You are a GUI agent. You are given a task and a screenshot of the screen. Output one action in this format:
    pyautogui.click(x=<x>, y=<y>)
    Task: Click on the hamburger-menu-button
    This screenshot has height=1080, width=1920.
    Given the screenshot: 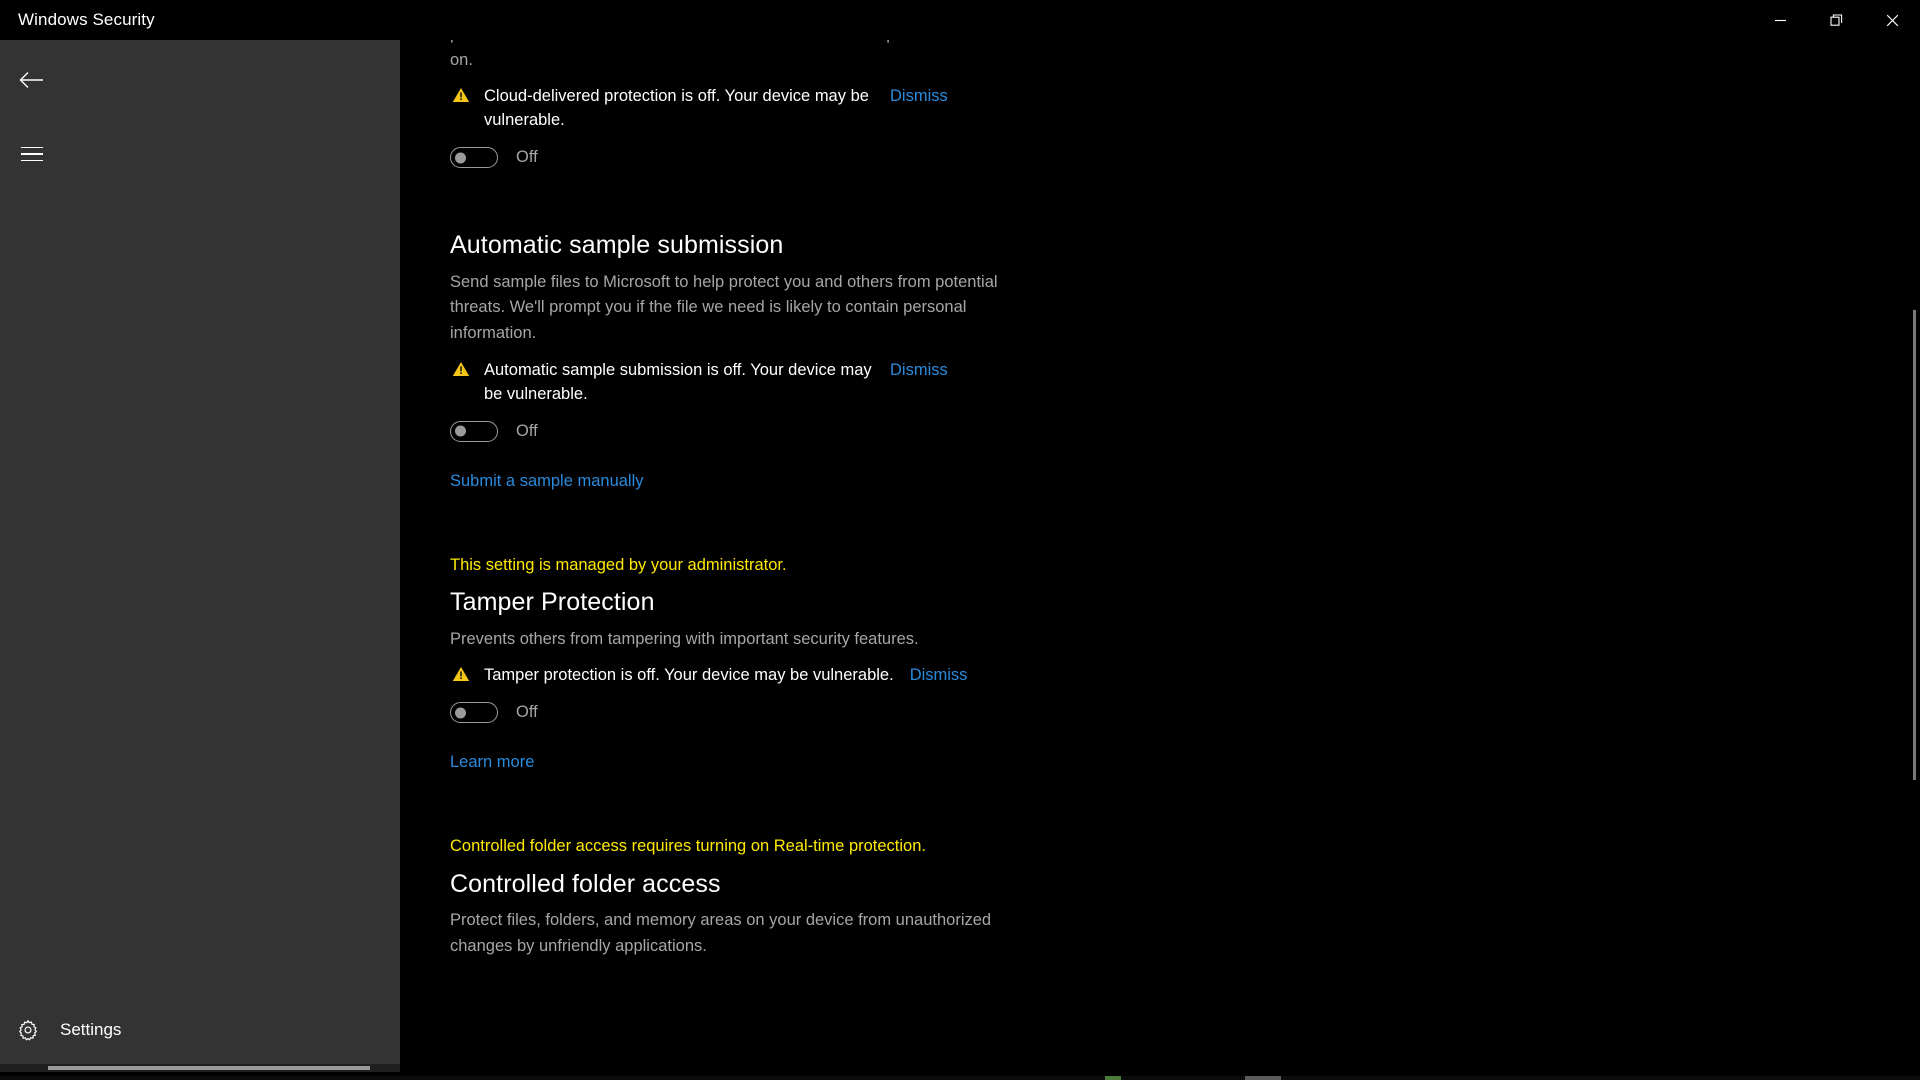 What is the action you would take?
    pyautogui.click(x=32, y=154)
    